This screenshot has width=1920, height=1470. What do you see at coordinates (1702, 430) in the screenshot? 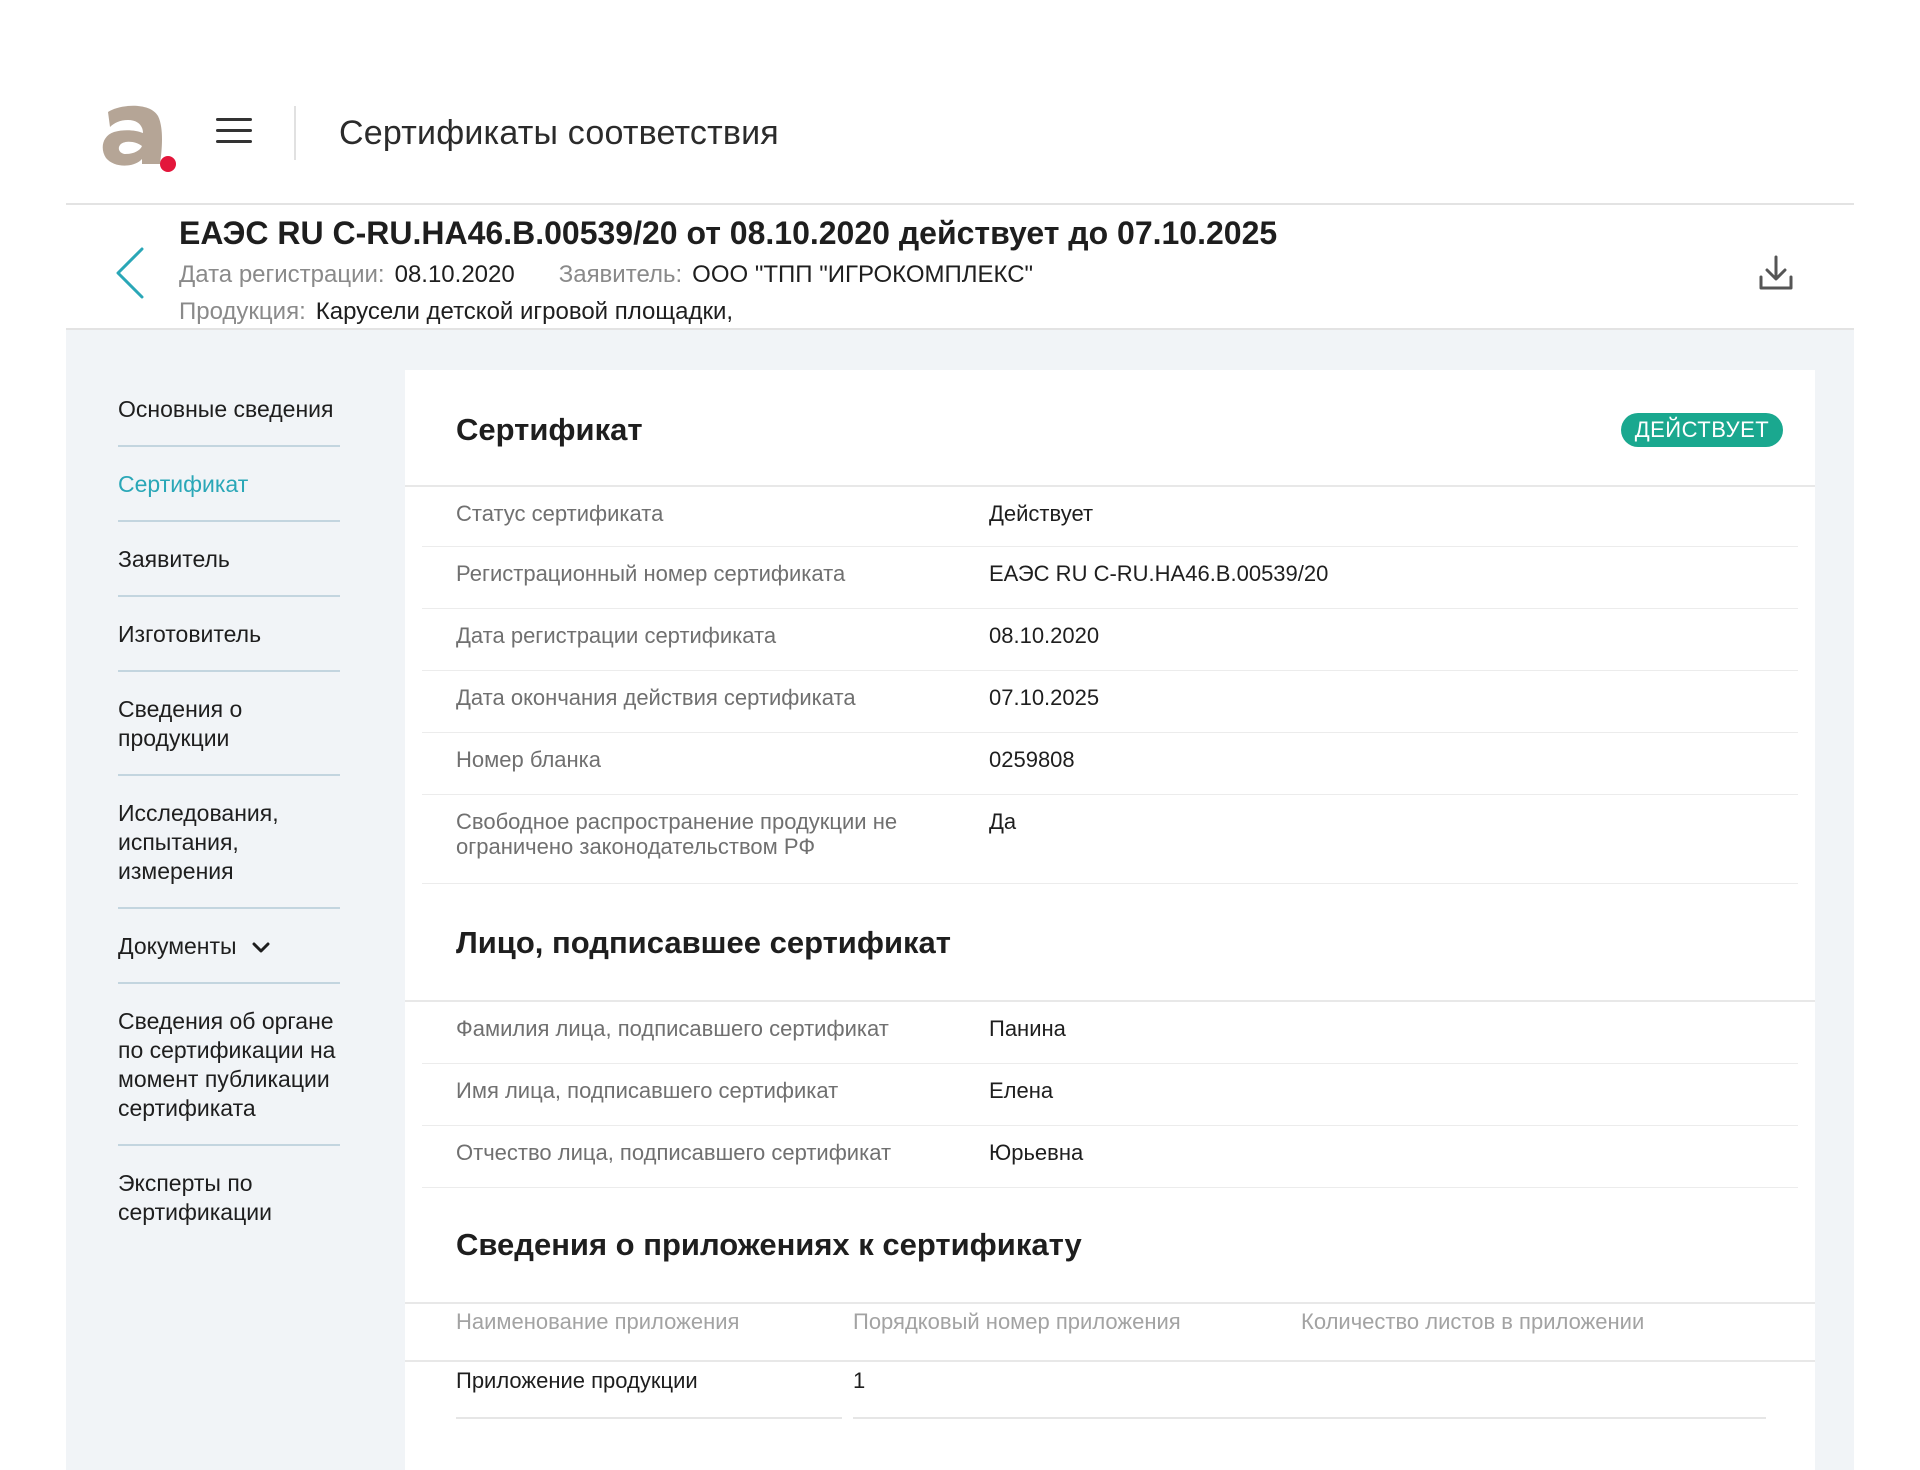
I see `status-badge: ДЕЙСТВУЕТ` at bounding box center [1702, 430].